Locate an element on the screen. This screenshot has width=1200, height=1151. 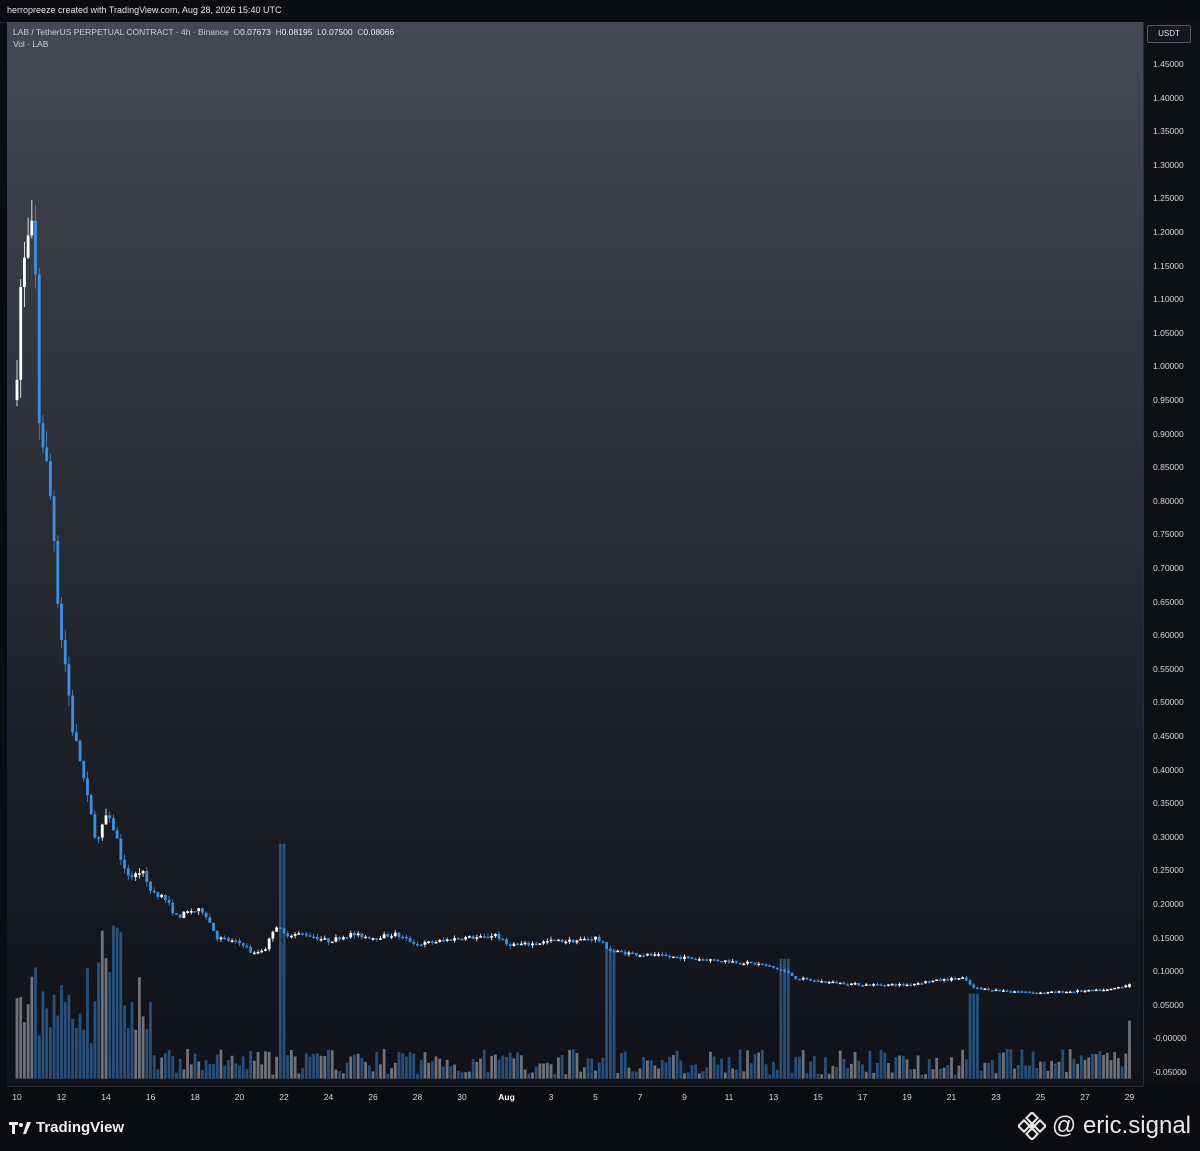
price-tick-label: 0.90000 is located at coordinates (1168, 433).